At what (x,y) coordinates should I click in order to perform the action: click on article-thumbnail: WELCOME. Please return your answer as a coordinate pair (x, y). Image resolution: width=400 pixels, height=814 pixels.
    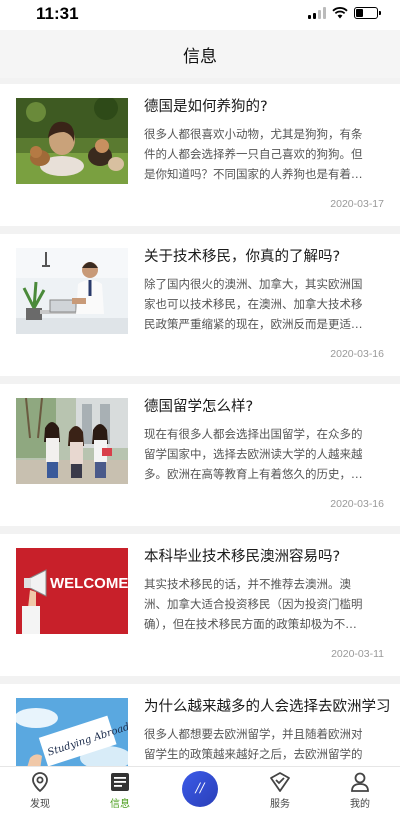
    Looking at the image, I should click on (72, 591).